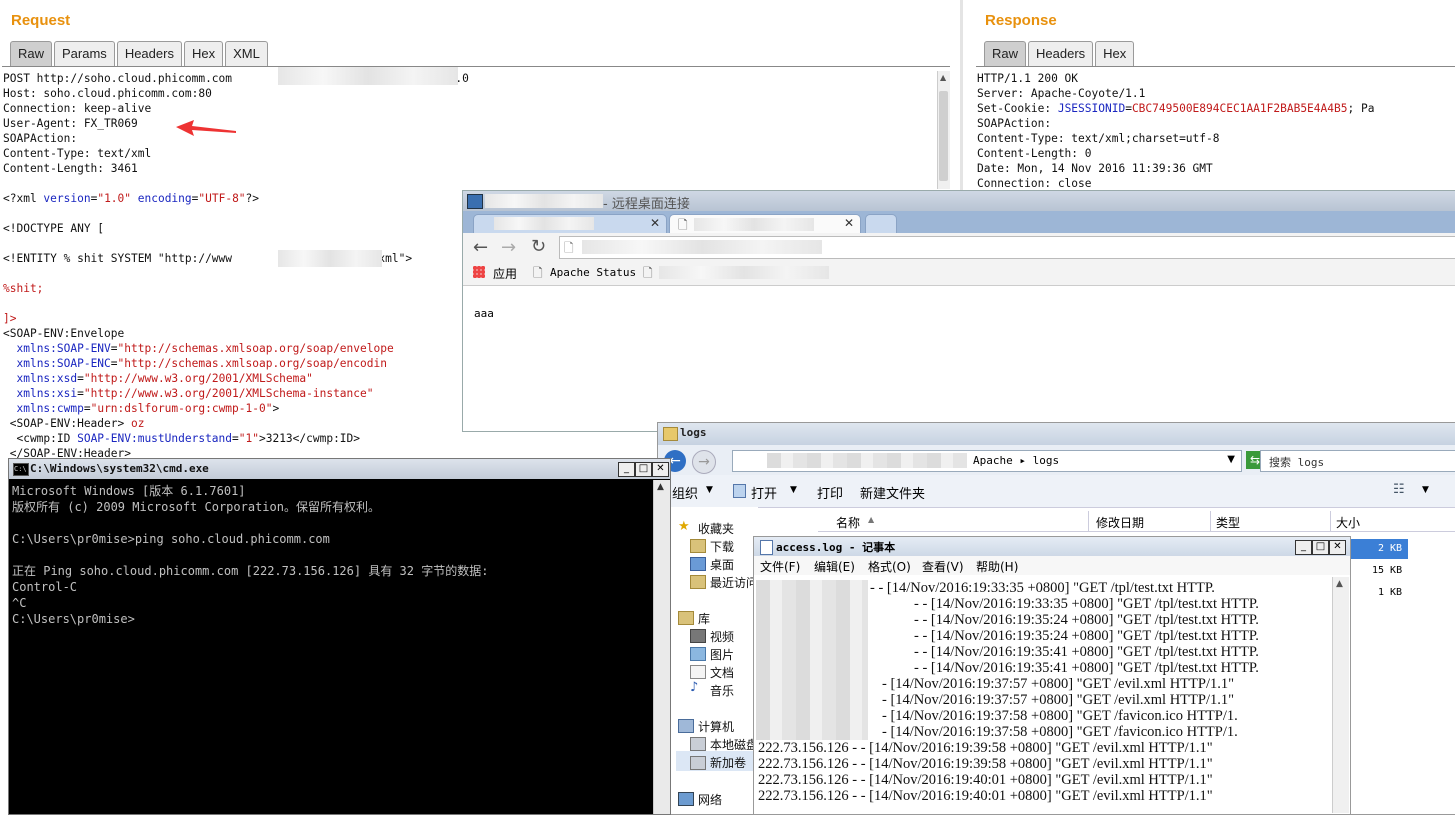 Image resolution: width=1455 pixels, height=815 pixels. I want to click on open-button: 打开, so click(764, 492).